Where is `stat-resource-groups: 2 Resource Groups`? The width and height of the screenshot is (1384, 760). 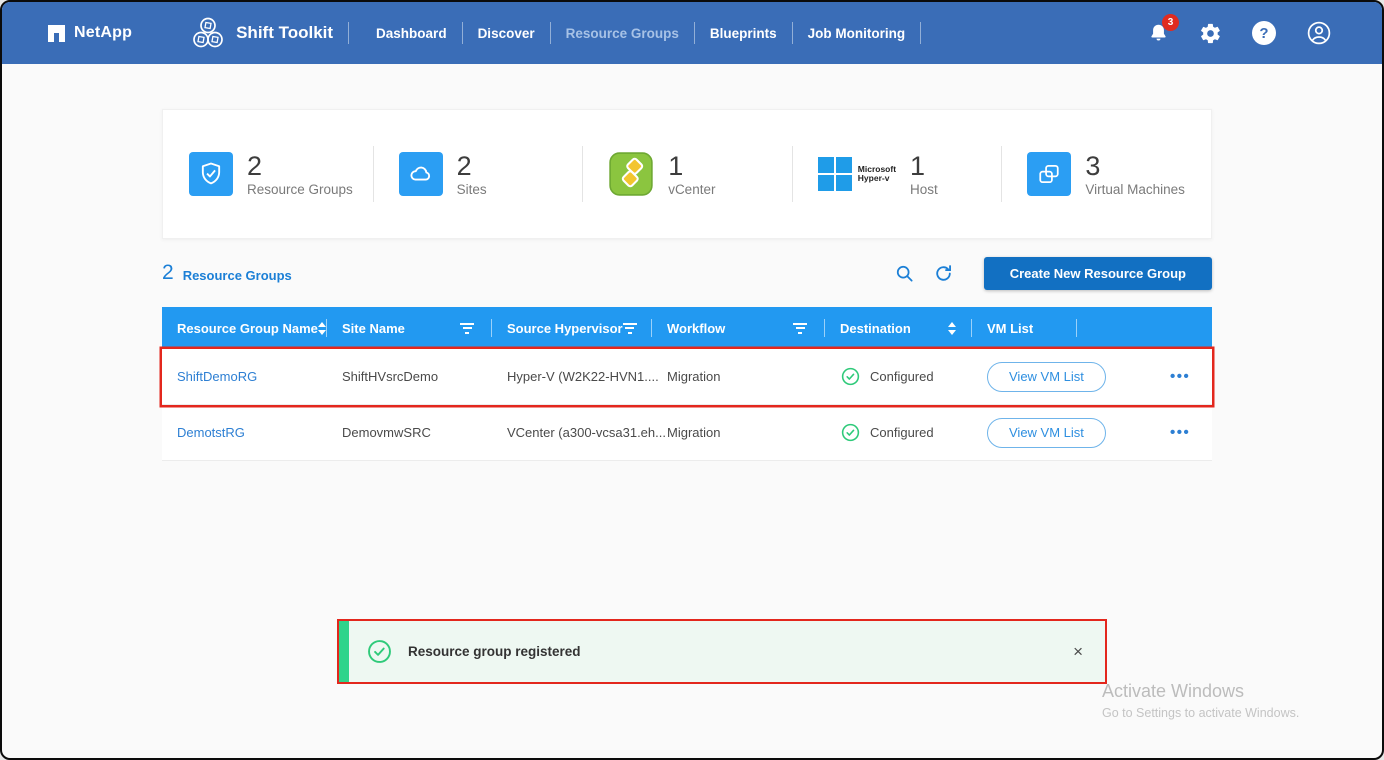 stat-resource-groups: 2 Resource Groups is located at coordinates (268, 174).